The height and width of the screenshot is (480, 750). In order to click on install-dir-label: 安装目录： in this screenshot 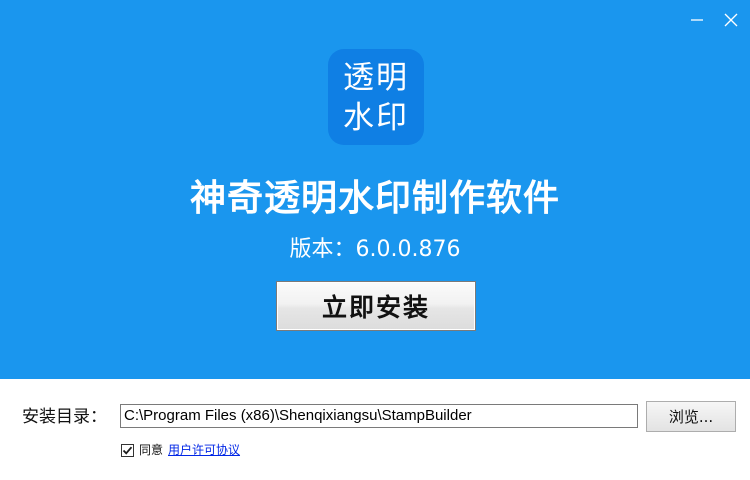, I will do `click(64, 417)`.